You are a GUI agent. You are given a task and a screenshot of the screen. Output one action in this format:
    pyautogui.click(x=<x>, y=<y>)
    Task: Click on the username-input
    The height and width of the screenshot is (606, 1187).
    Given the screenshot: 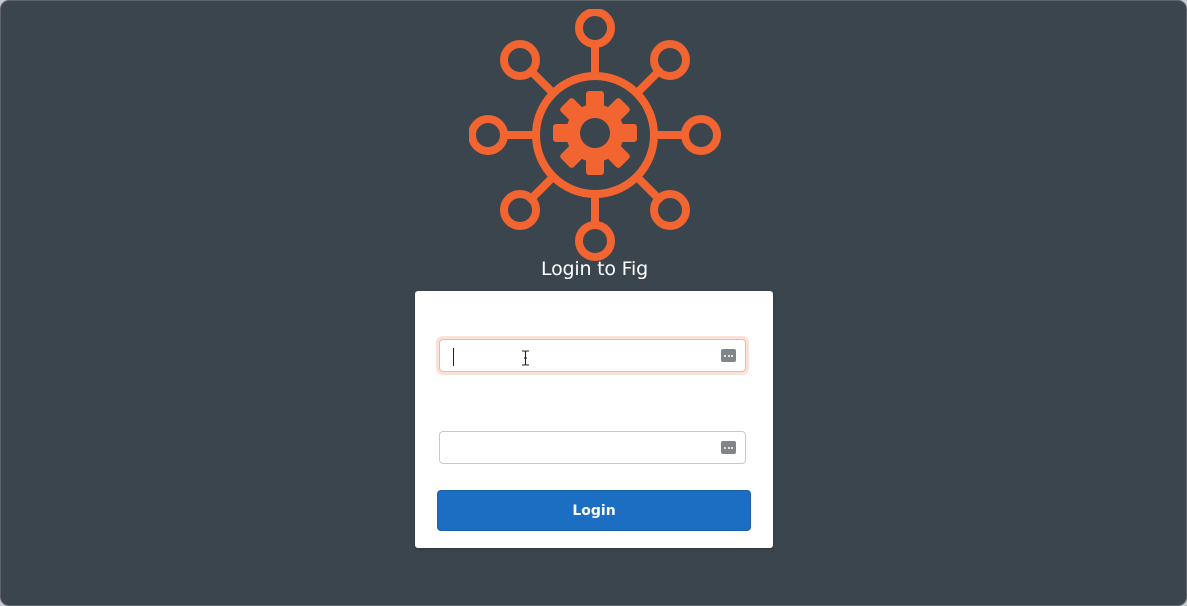 What is the action you would take?
    pyautogui.click(x=592, y=355)
    